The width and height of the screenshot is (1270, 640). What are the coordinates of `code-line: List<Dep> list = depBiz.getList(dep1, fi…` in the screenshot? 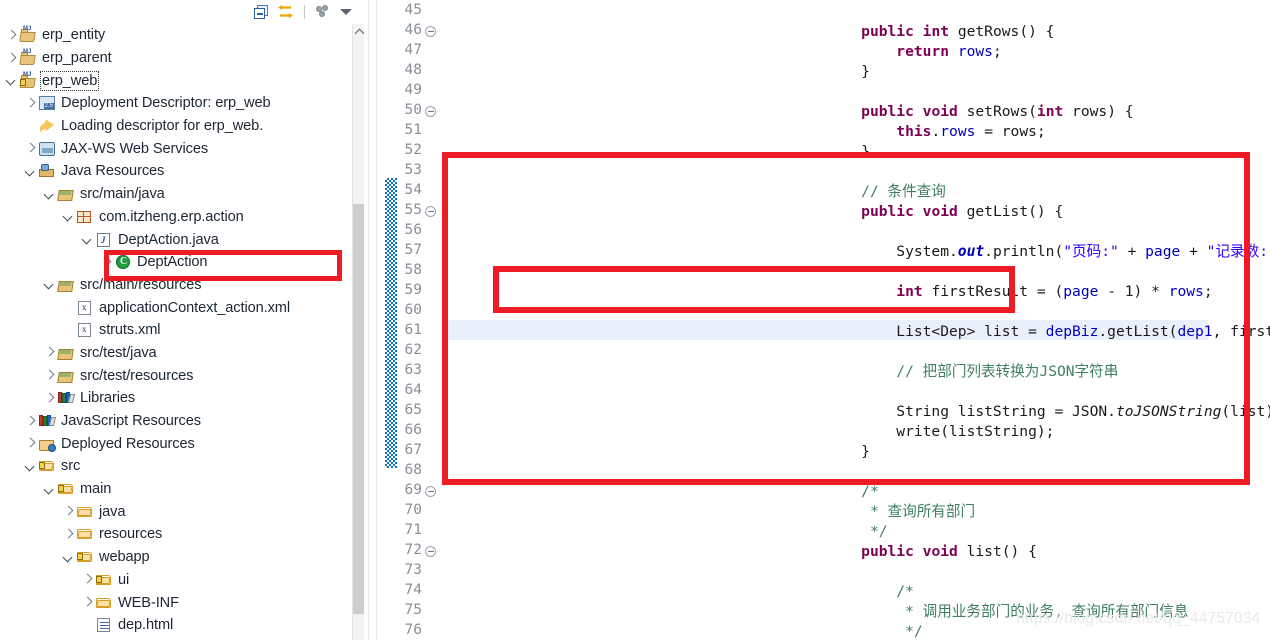 It's located at (1048, 332).